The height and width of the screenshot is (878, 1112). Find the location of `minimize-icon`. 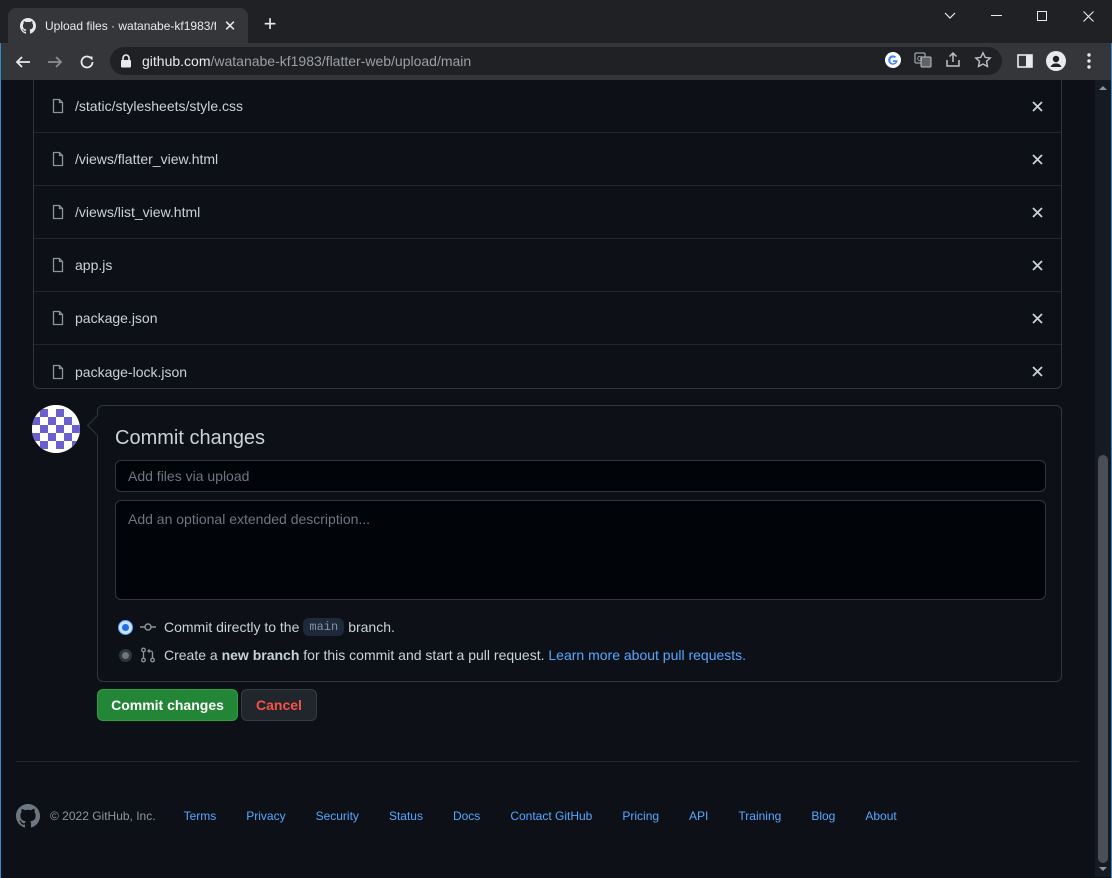

minimize-icon is located at coordinates (996, 16).